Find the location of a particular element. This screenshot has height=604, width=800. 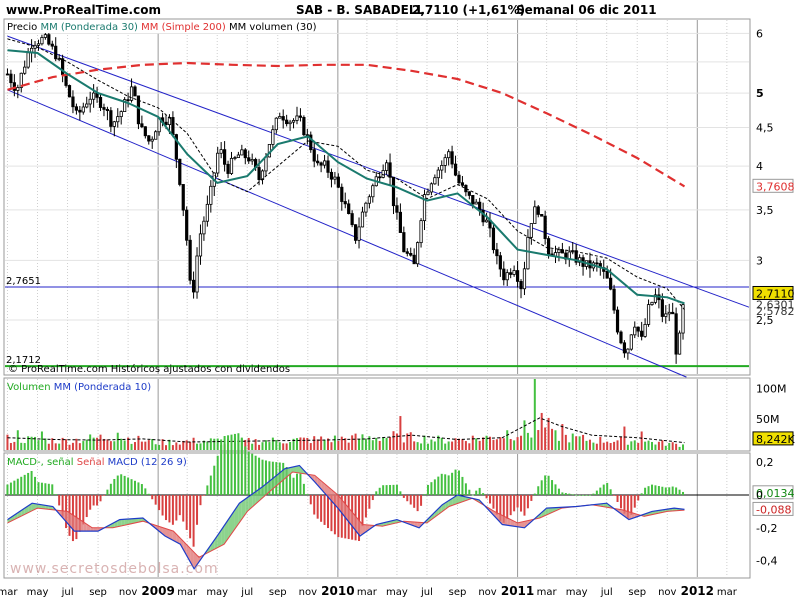

last-price: 2,7110 (+1,61%) is located at coordinates (468, 10).